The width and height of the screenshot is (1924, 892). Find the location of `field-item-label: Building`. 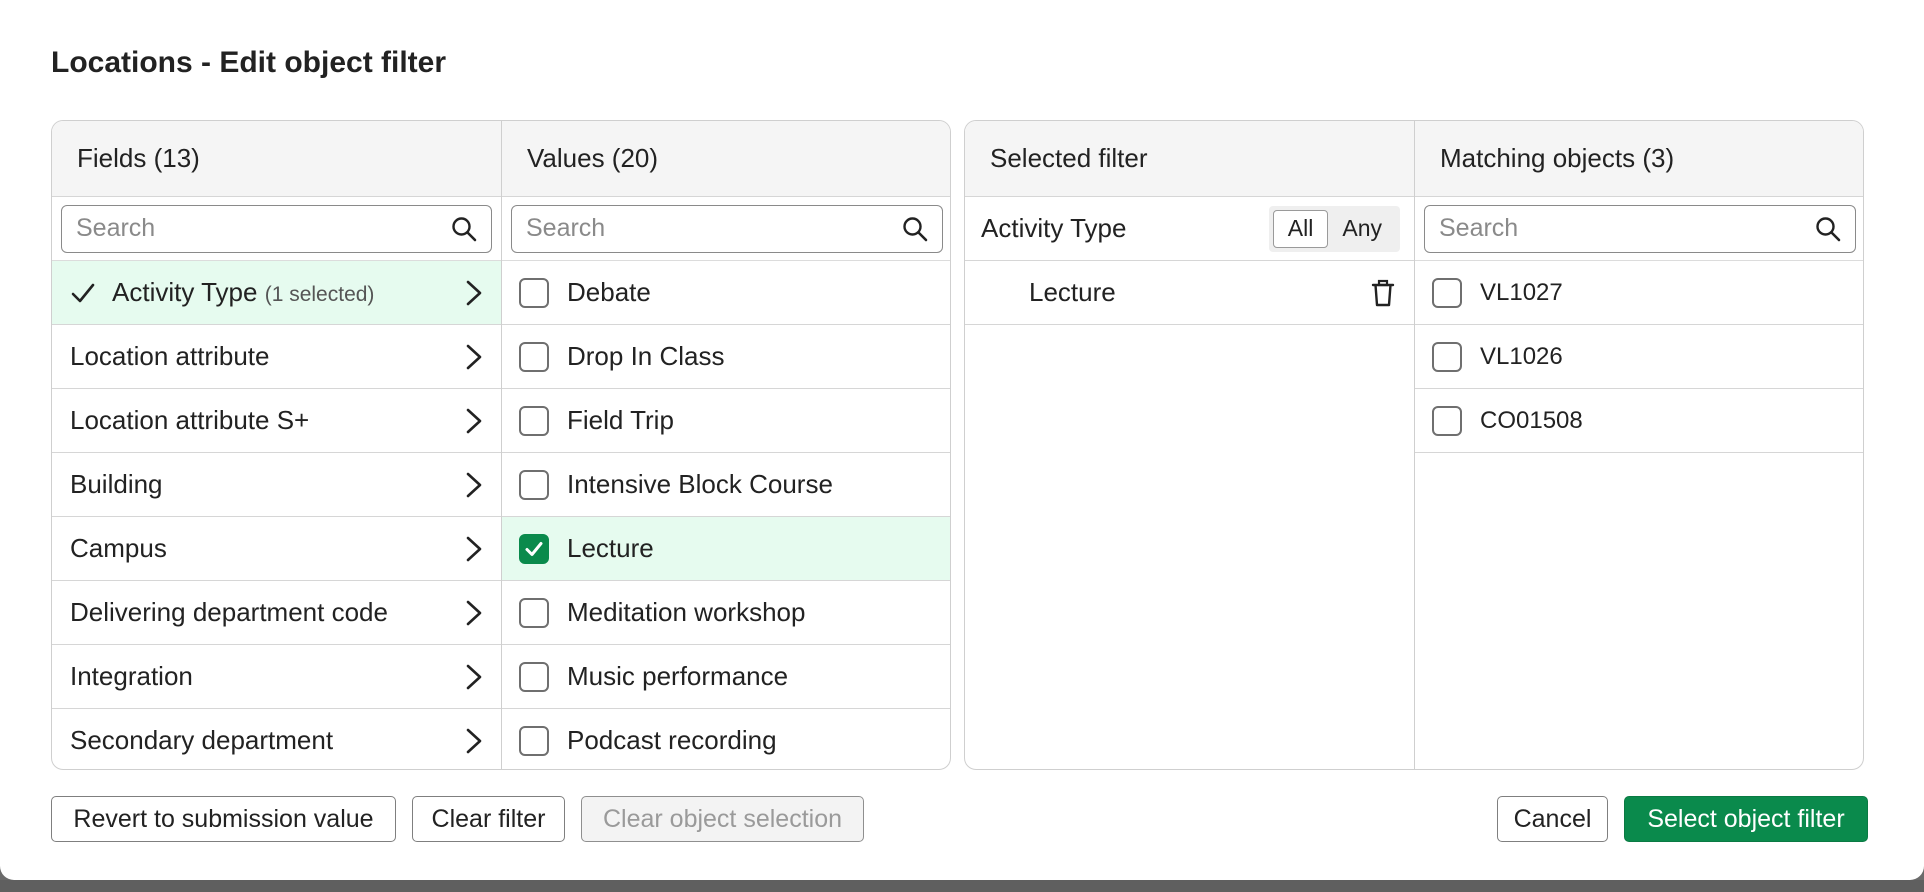

field-item-label: Building is located at coordinates (116, 484).